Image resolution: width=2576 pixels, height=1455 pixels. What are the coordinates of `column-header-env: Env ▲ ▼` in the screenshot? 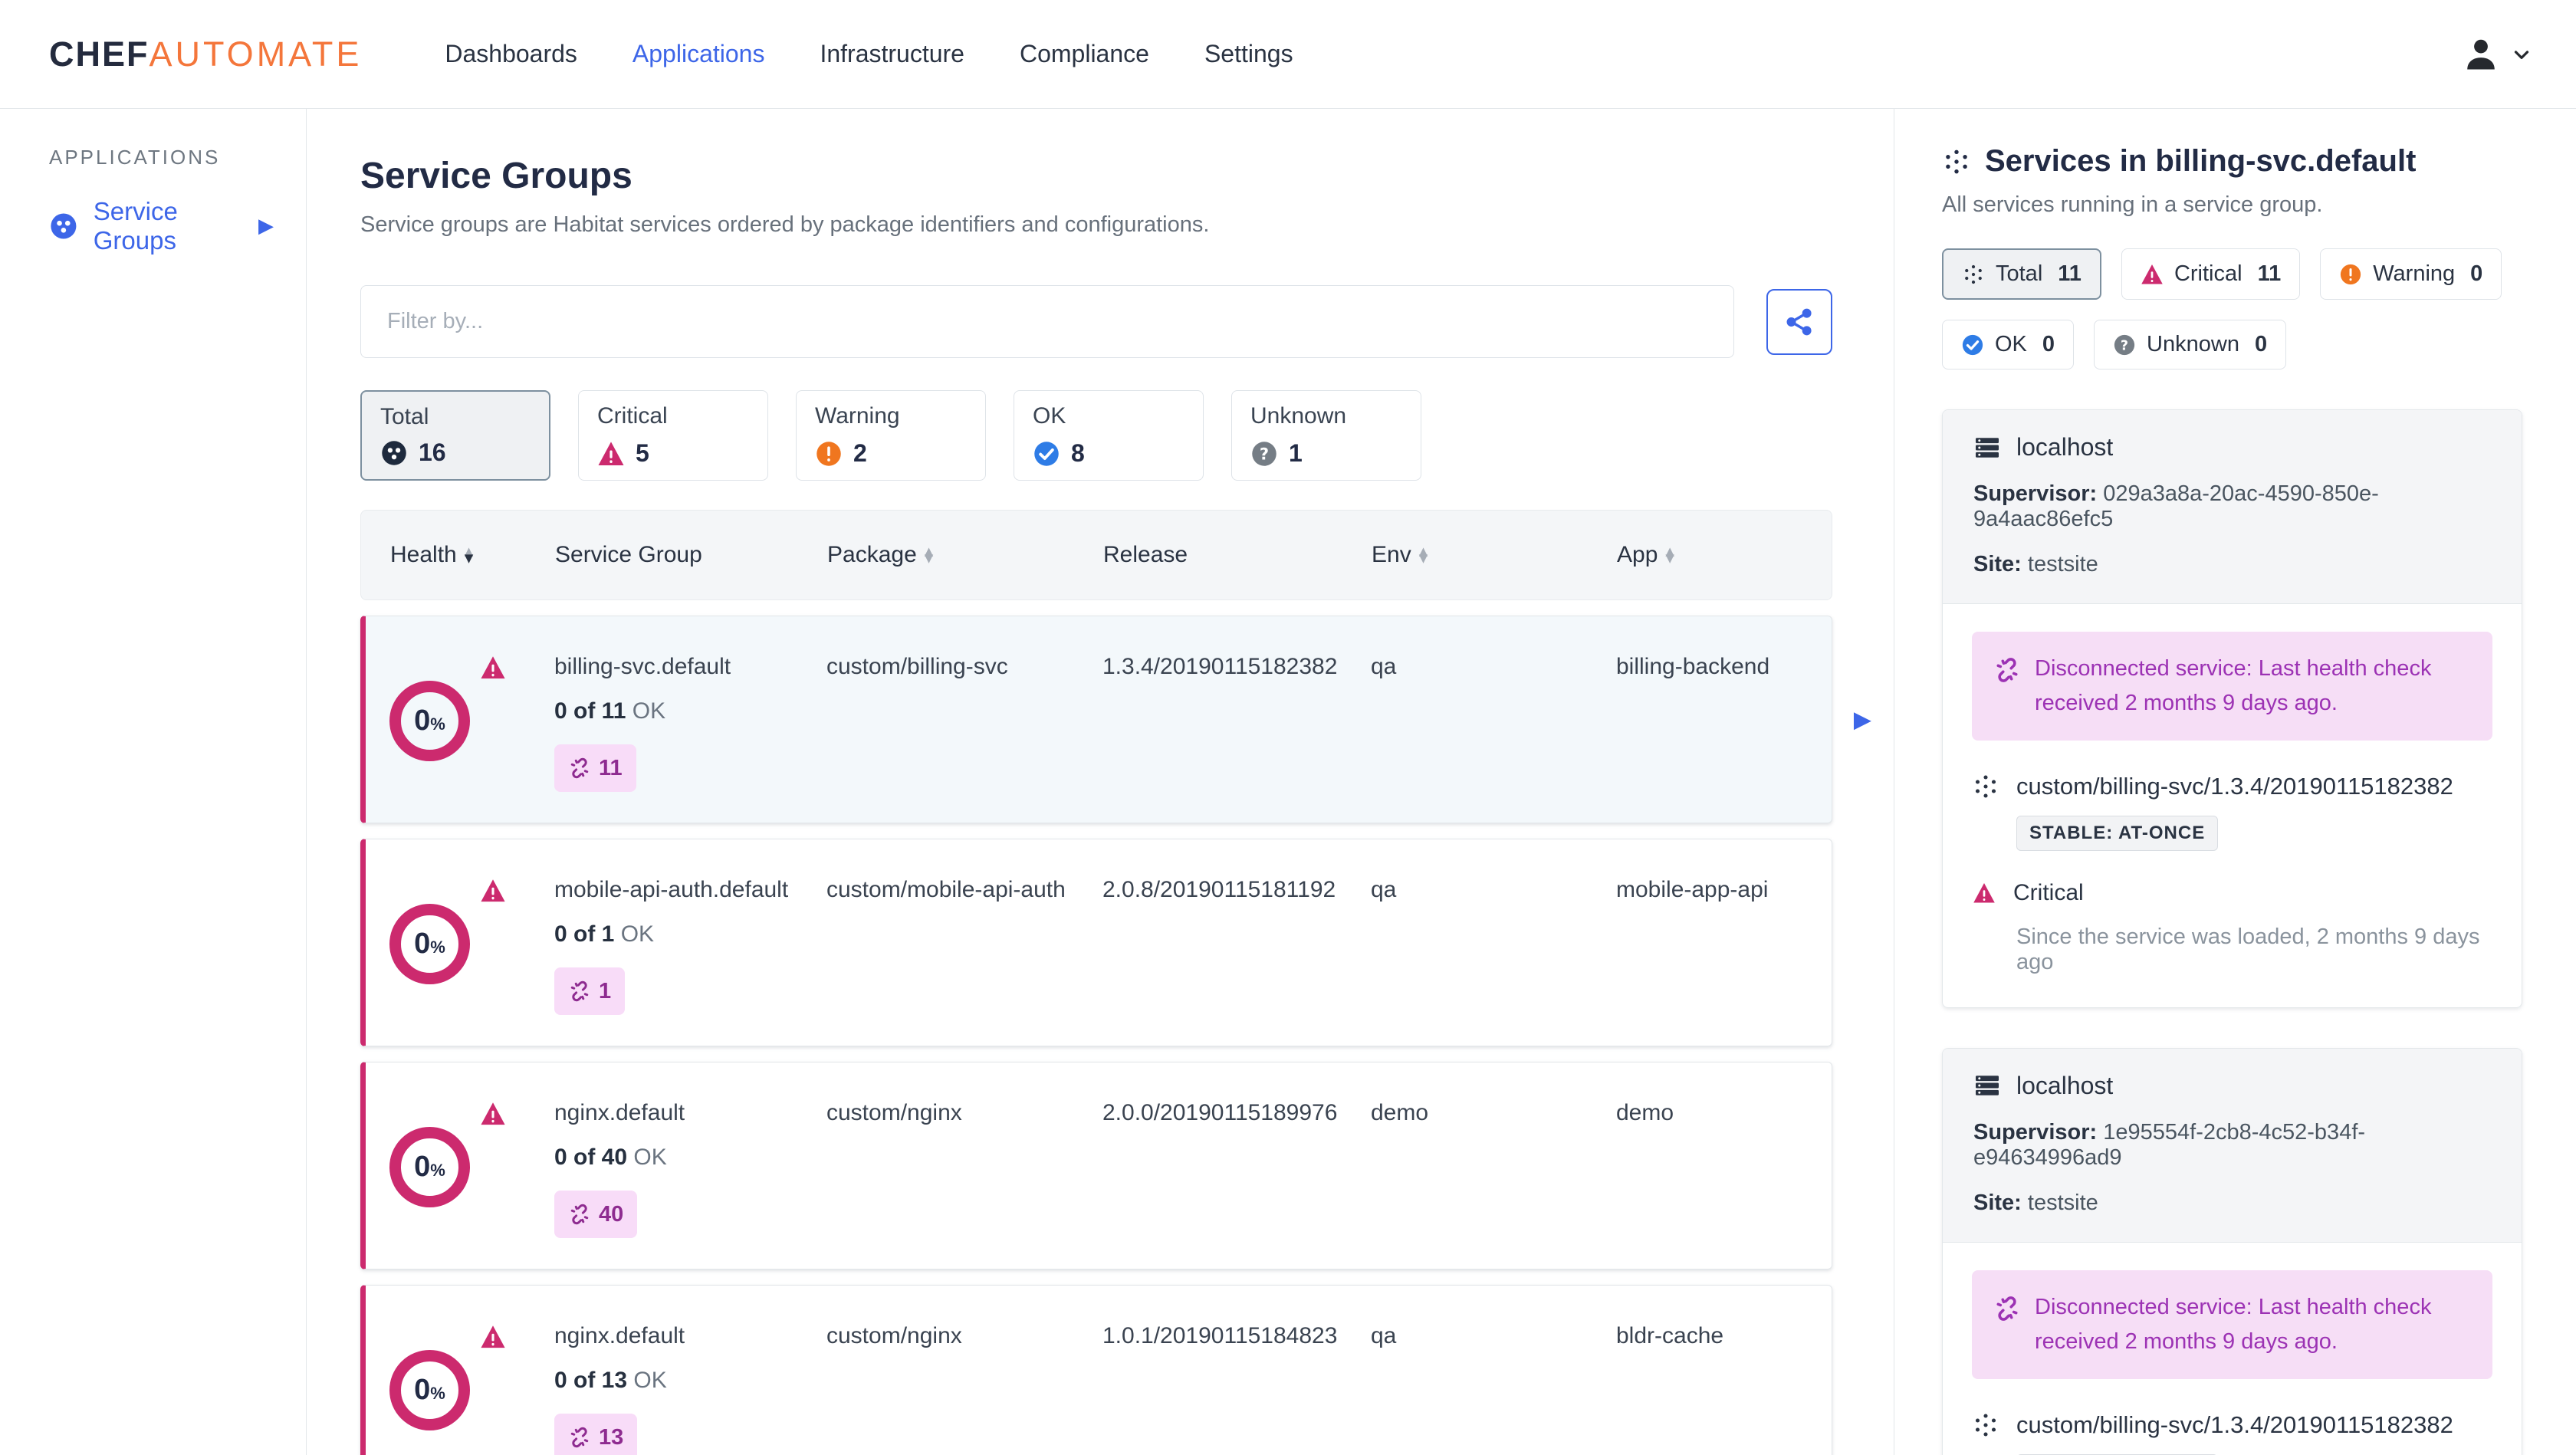 It's located at (1494, 555).